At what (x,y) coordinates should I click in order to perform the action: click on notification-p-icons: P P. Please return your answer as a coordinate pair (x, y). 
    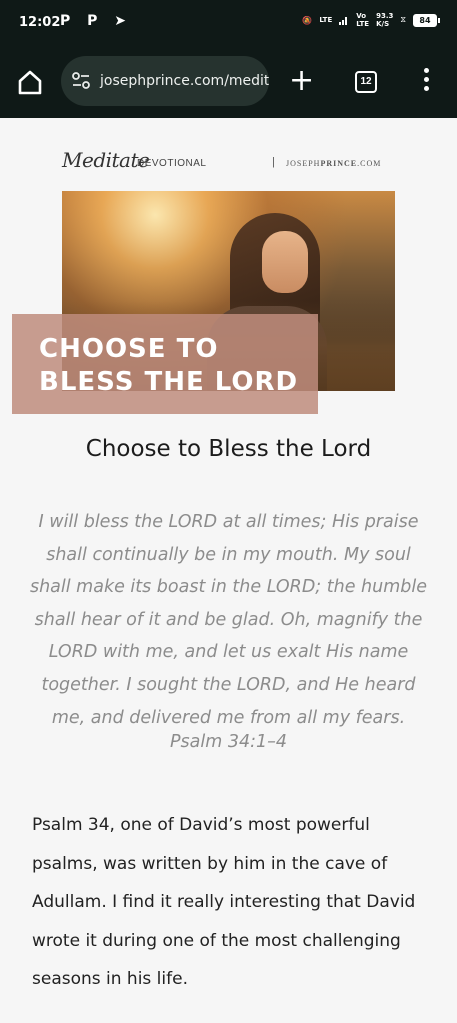
    Looking at the image, I should click on (82, 21).